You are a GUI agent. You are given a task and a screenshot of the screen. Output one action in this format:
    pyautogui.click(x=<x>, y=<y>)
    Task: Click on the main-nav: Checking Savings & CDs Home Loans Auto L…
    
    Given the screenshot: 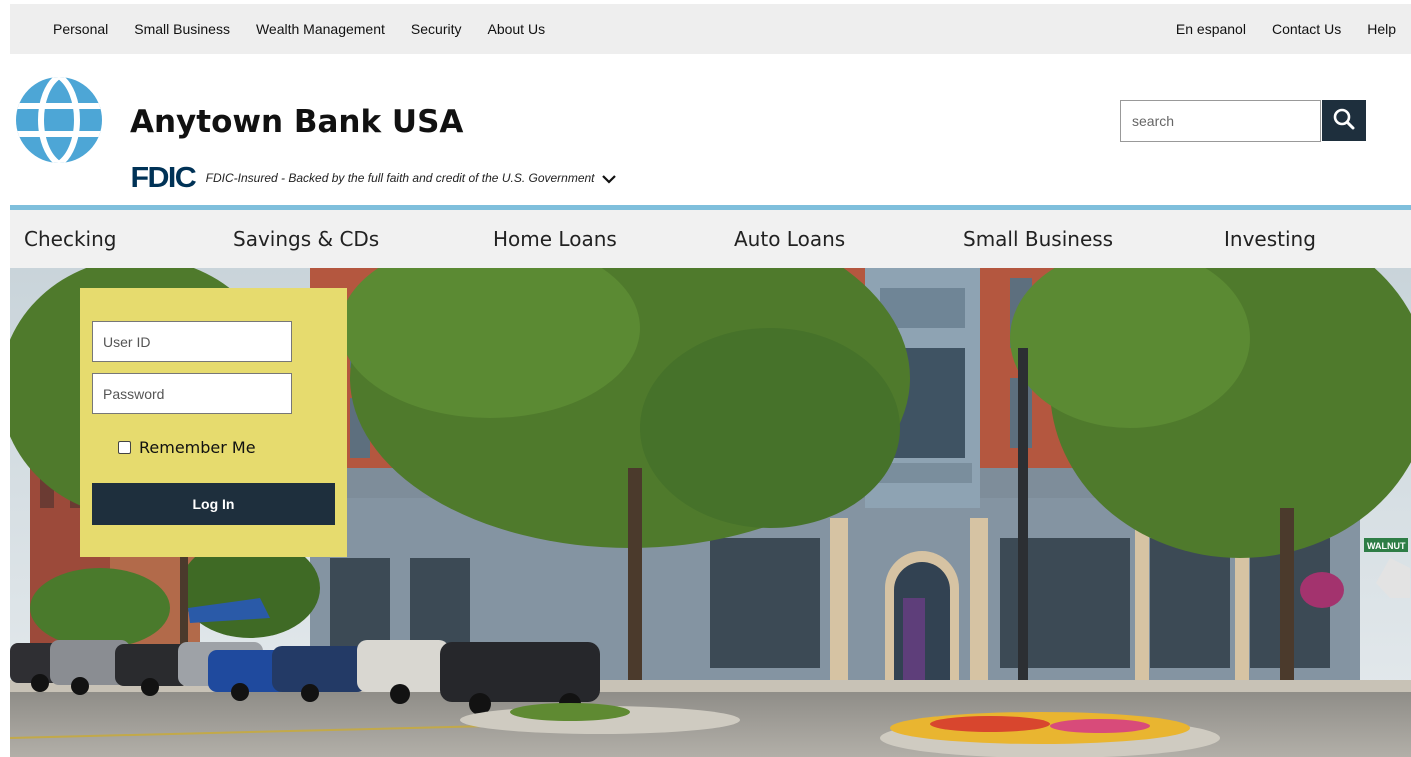 What is the action you would take?
    pyautogui.click(x=710, y=239)
    